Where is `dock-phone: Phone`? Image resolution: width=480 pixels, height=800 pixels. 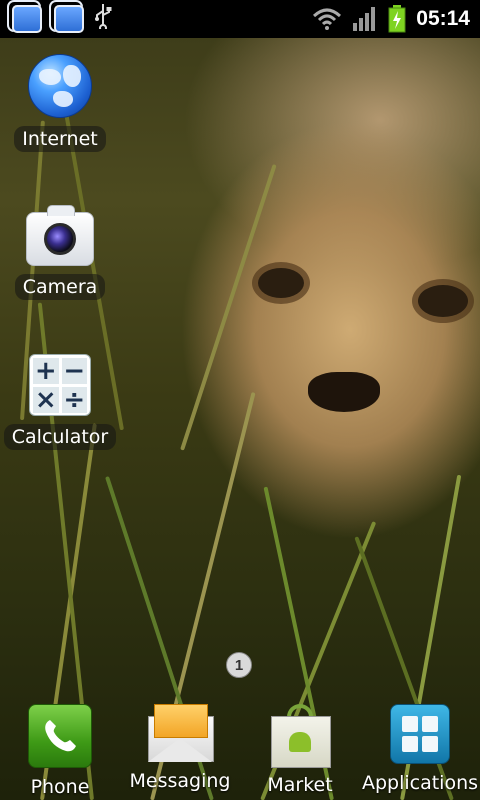
dock-phone: Phone is located at coordinates (60, 751).